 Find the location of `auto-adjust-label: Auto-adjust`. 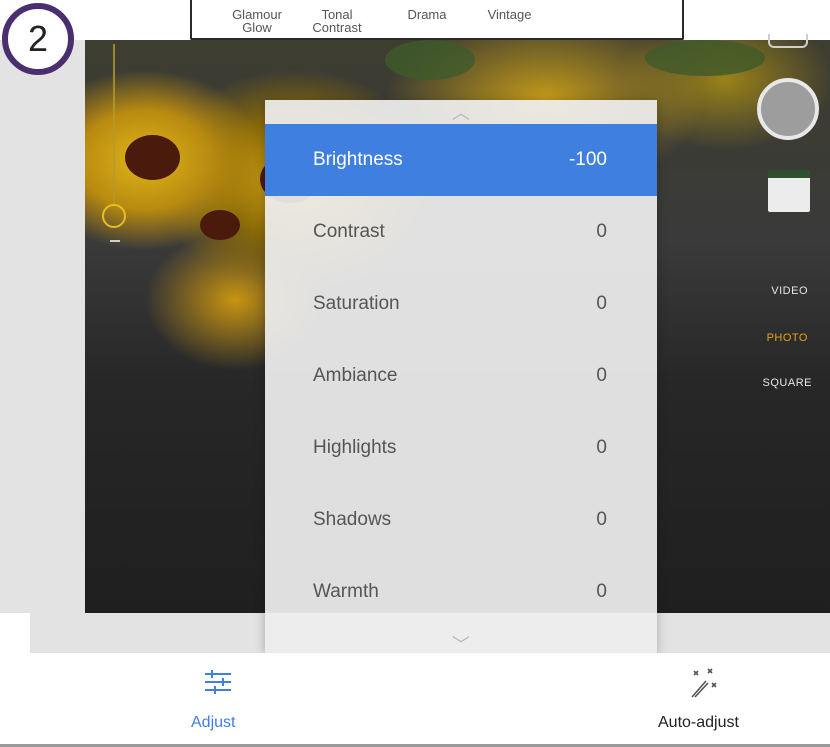

auto-adjust-label: Auto-adjust is located at coordinates (698, 723).